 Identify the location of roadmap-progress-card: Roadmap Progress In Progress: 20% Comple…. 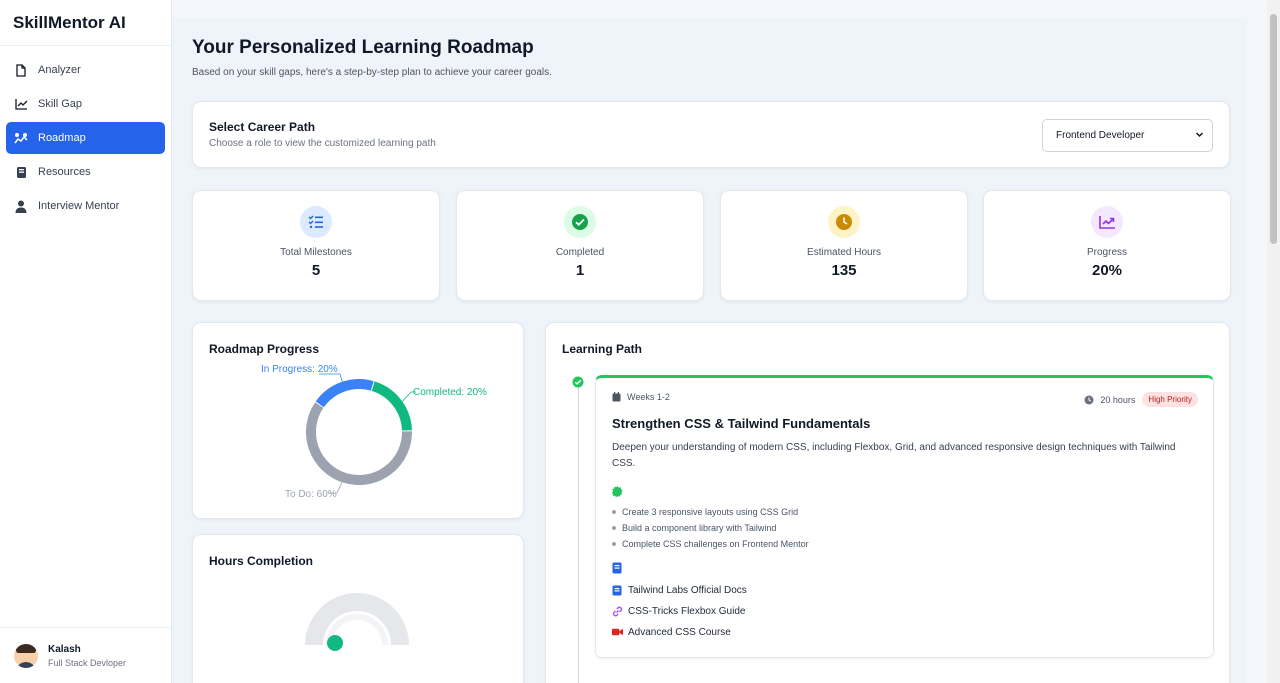
(358, 420).